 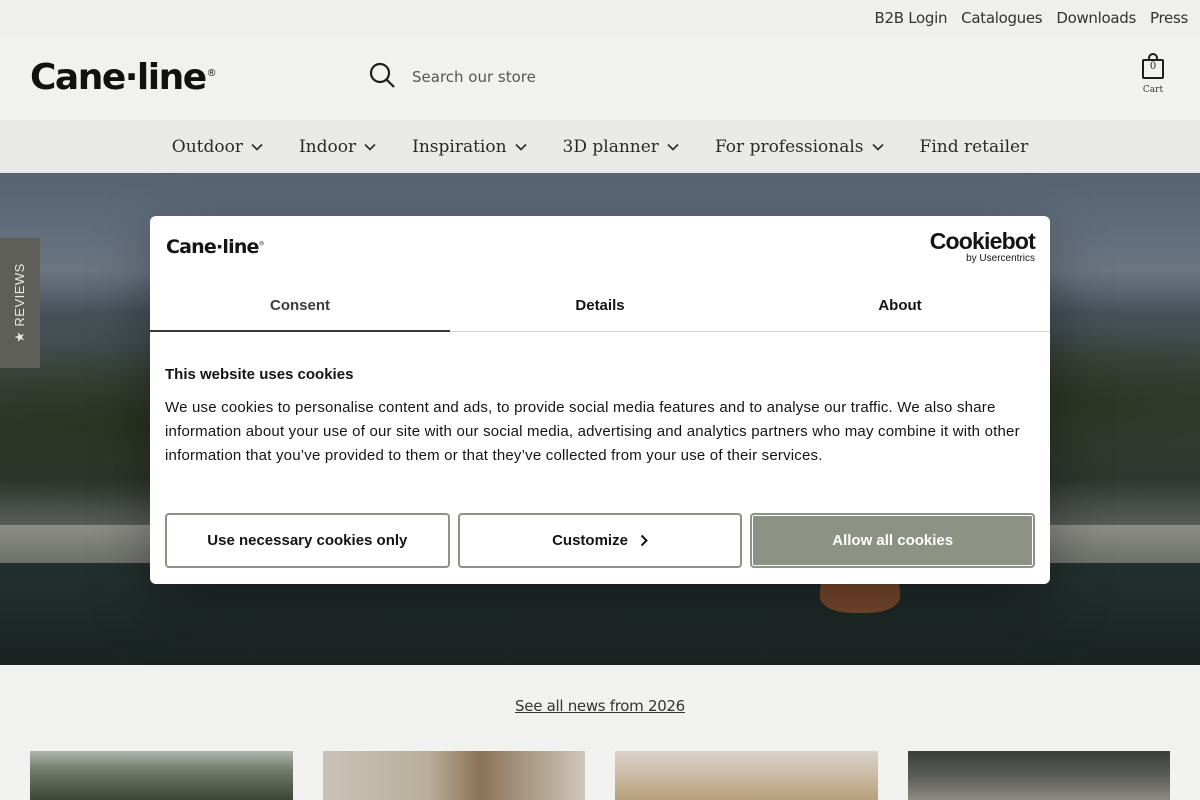 What do you see at coordinates (610, 146) in the screenshot?
I see `nav-item-label: 3D planner` at bounding box center [610, 146].